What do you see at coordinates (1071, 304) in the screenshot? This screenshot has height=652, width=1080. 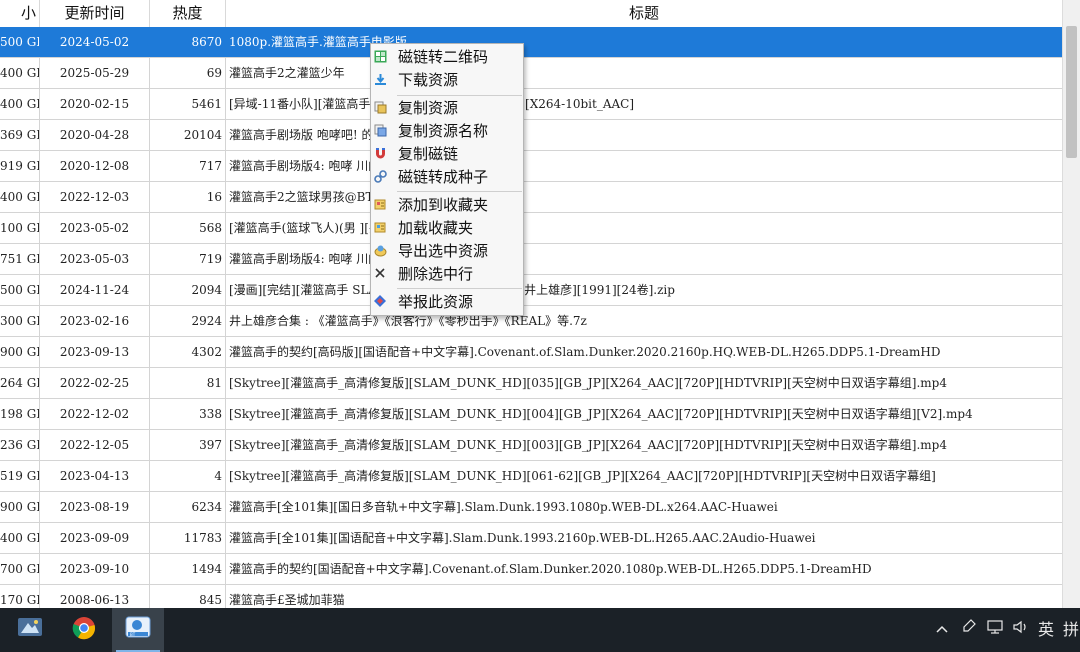 I see `vertical-scrollbar` at bounding box center [1071, 304].